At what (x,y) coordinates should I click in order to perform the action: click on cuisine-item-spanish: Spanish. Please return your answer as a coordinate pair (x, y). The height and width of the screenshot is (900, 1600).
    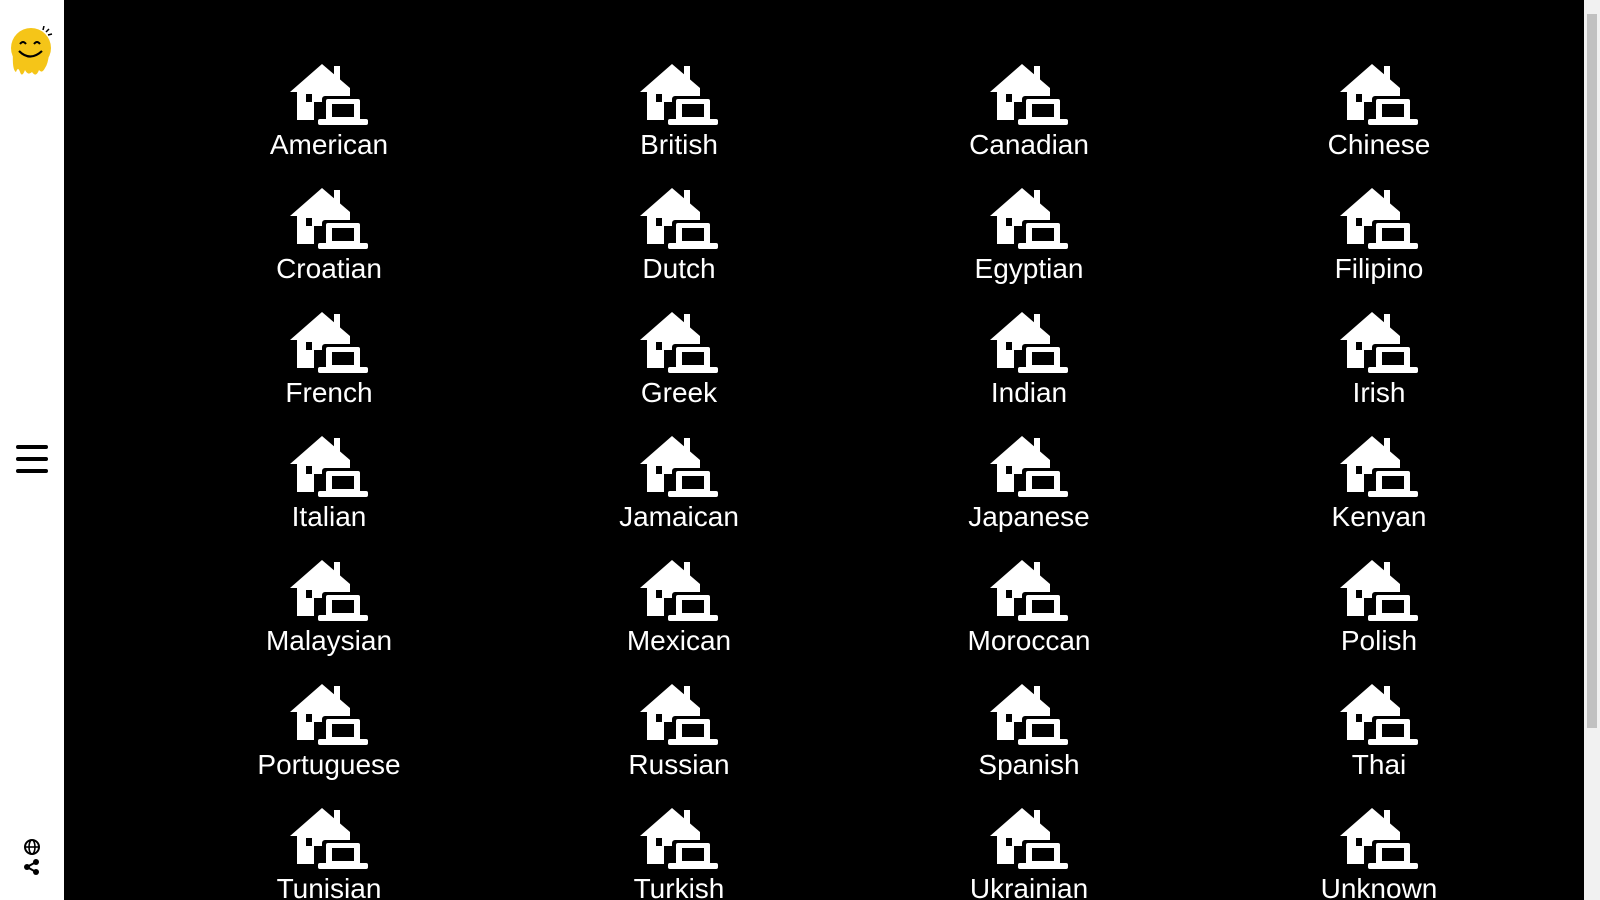
    Looking at the image, I should click on (1029, 744).